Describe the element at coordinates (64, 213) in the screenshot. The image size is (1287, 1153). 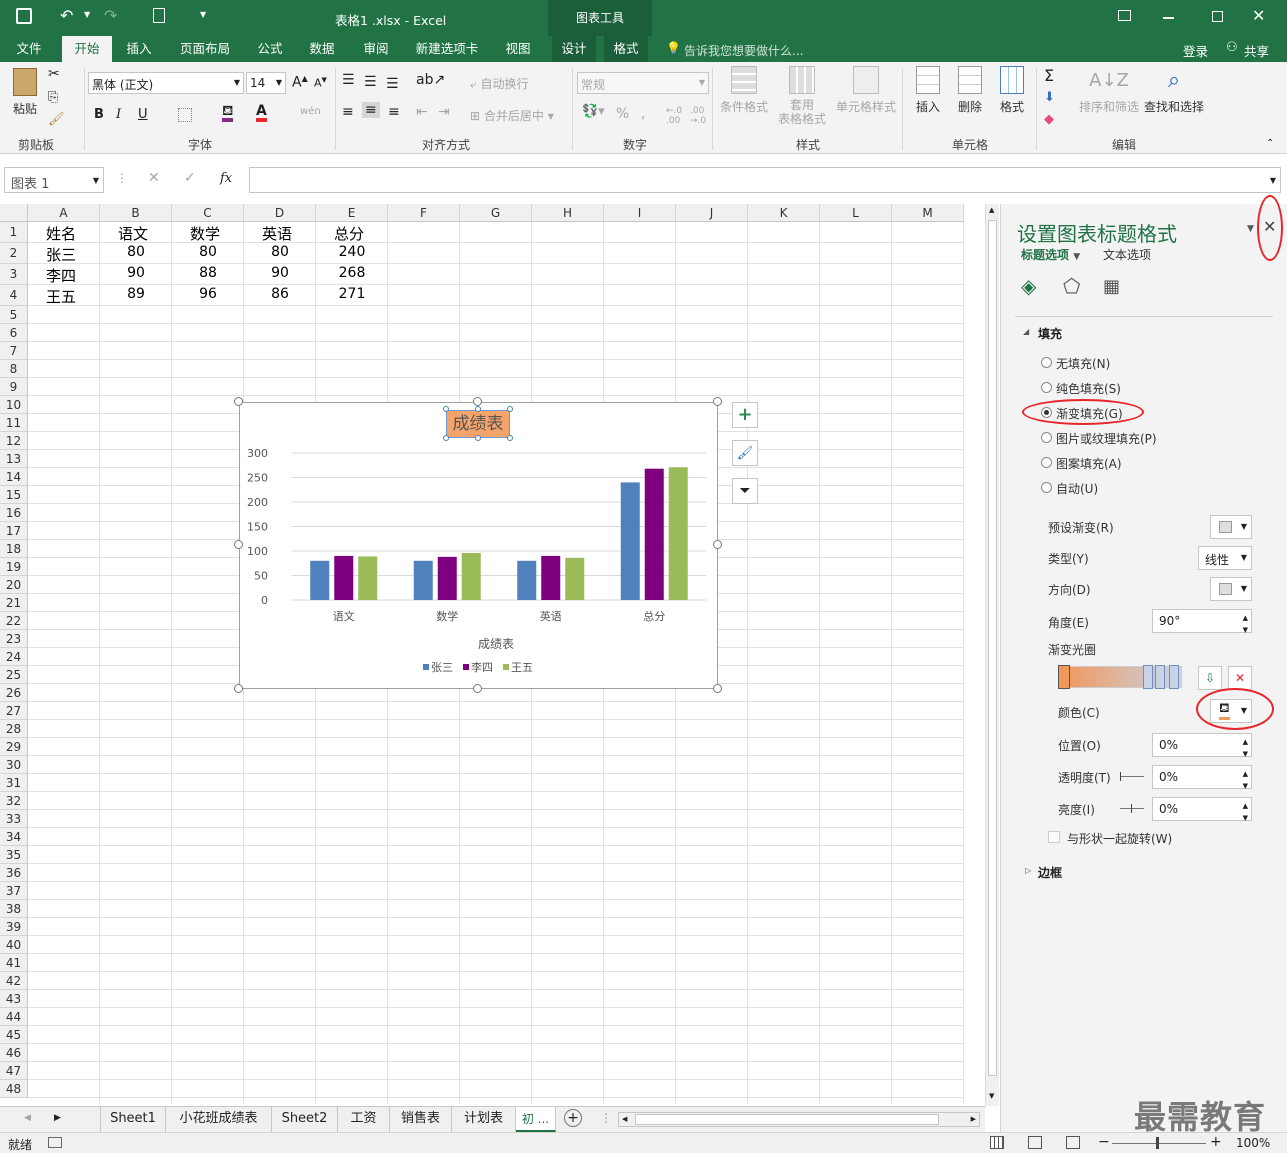
I see `column-header-A: A` at that location.